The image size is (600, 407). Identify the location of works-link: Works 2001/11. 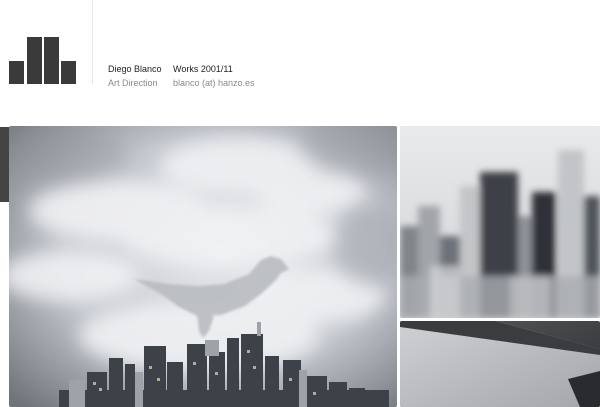
(214, 69).